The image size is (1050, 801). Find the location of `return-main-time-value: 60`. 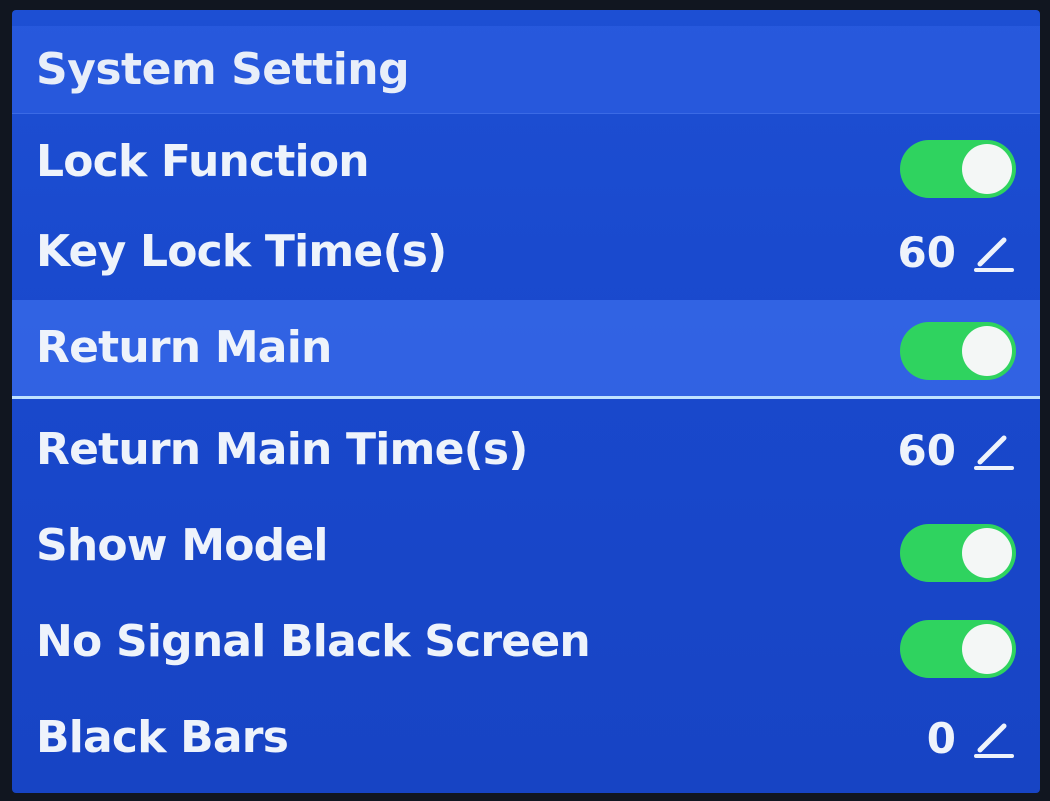

return-main-time-value: 60 is located at coordinates (957, 450).